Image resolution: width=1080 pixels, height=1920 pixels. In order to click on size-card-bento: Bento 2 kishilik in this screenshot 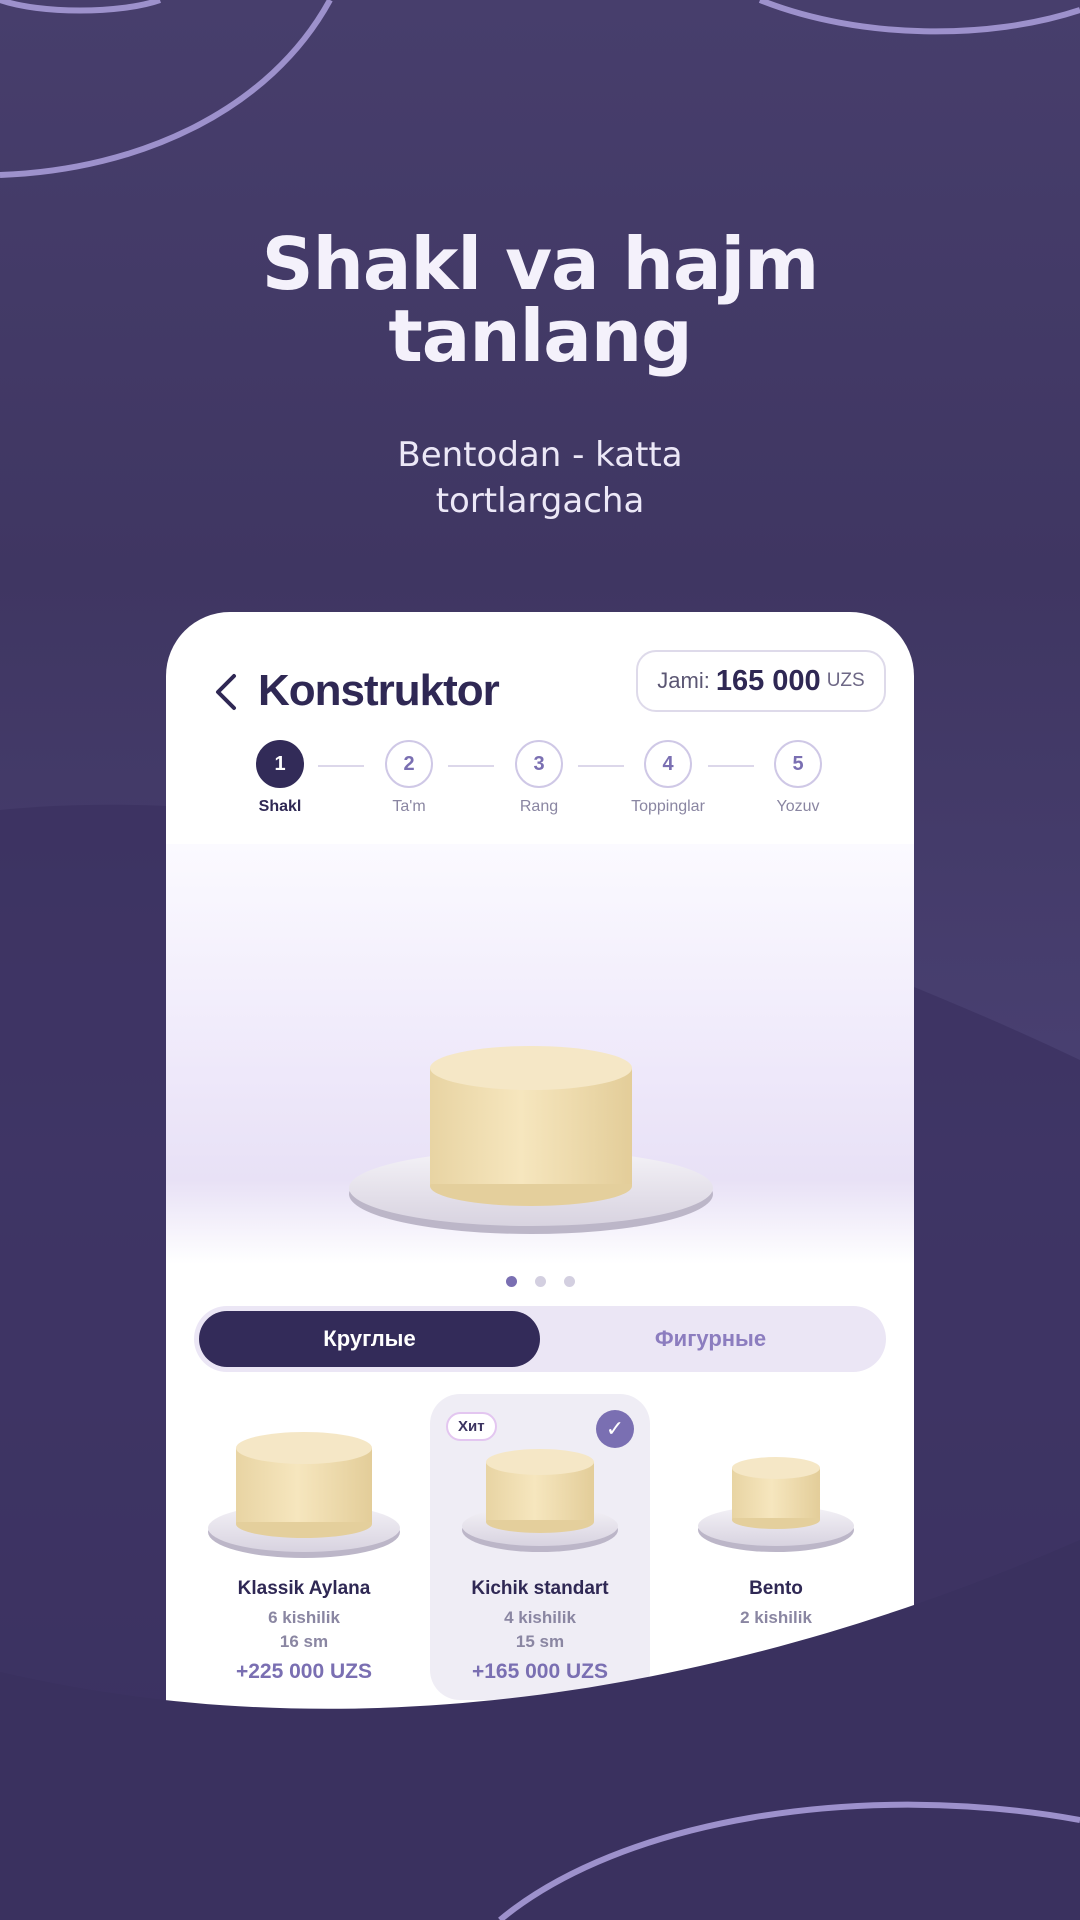, I will do `click(776, 1547)`.